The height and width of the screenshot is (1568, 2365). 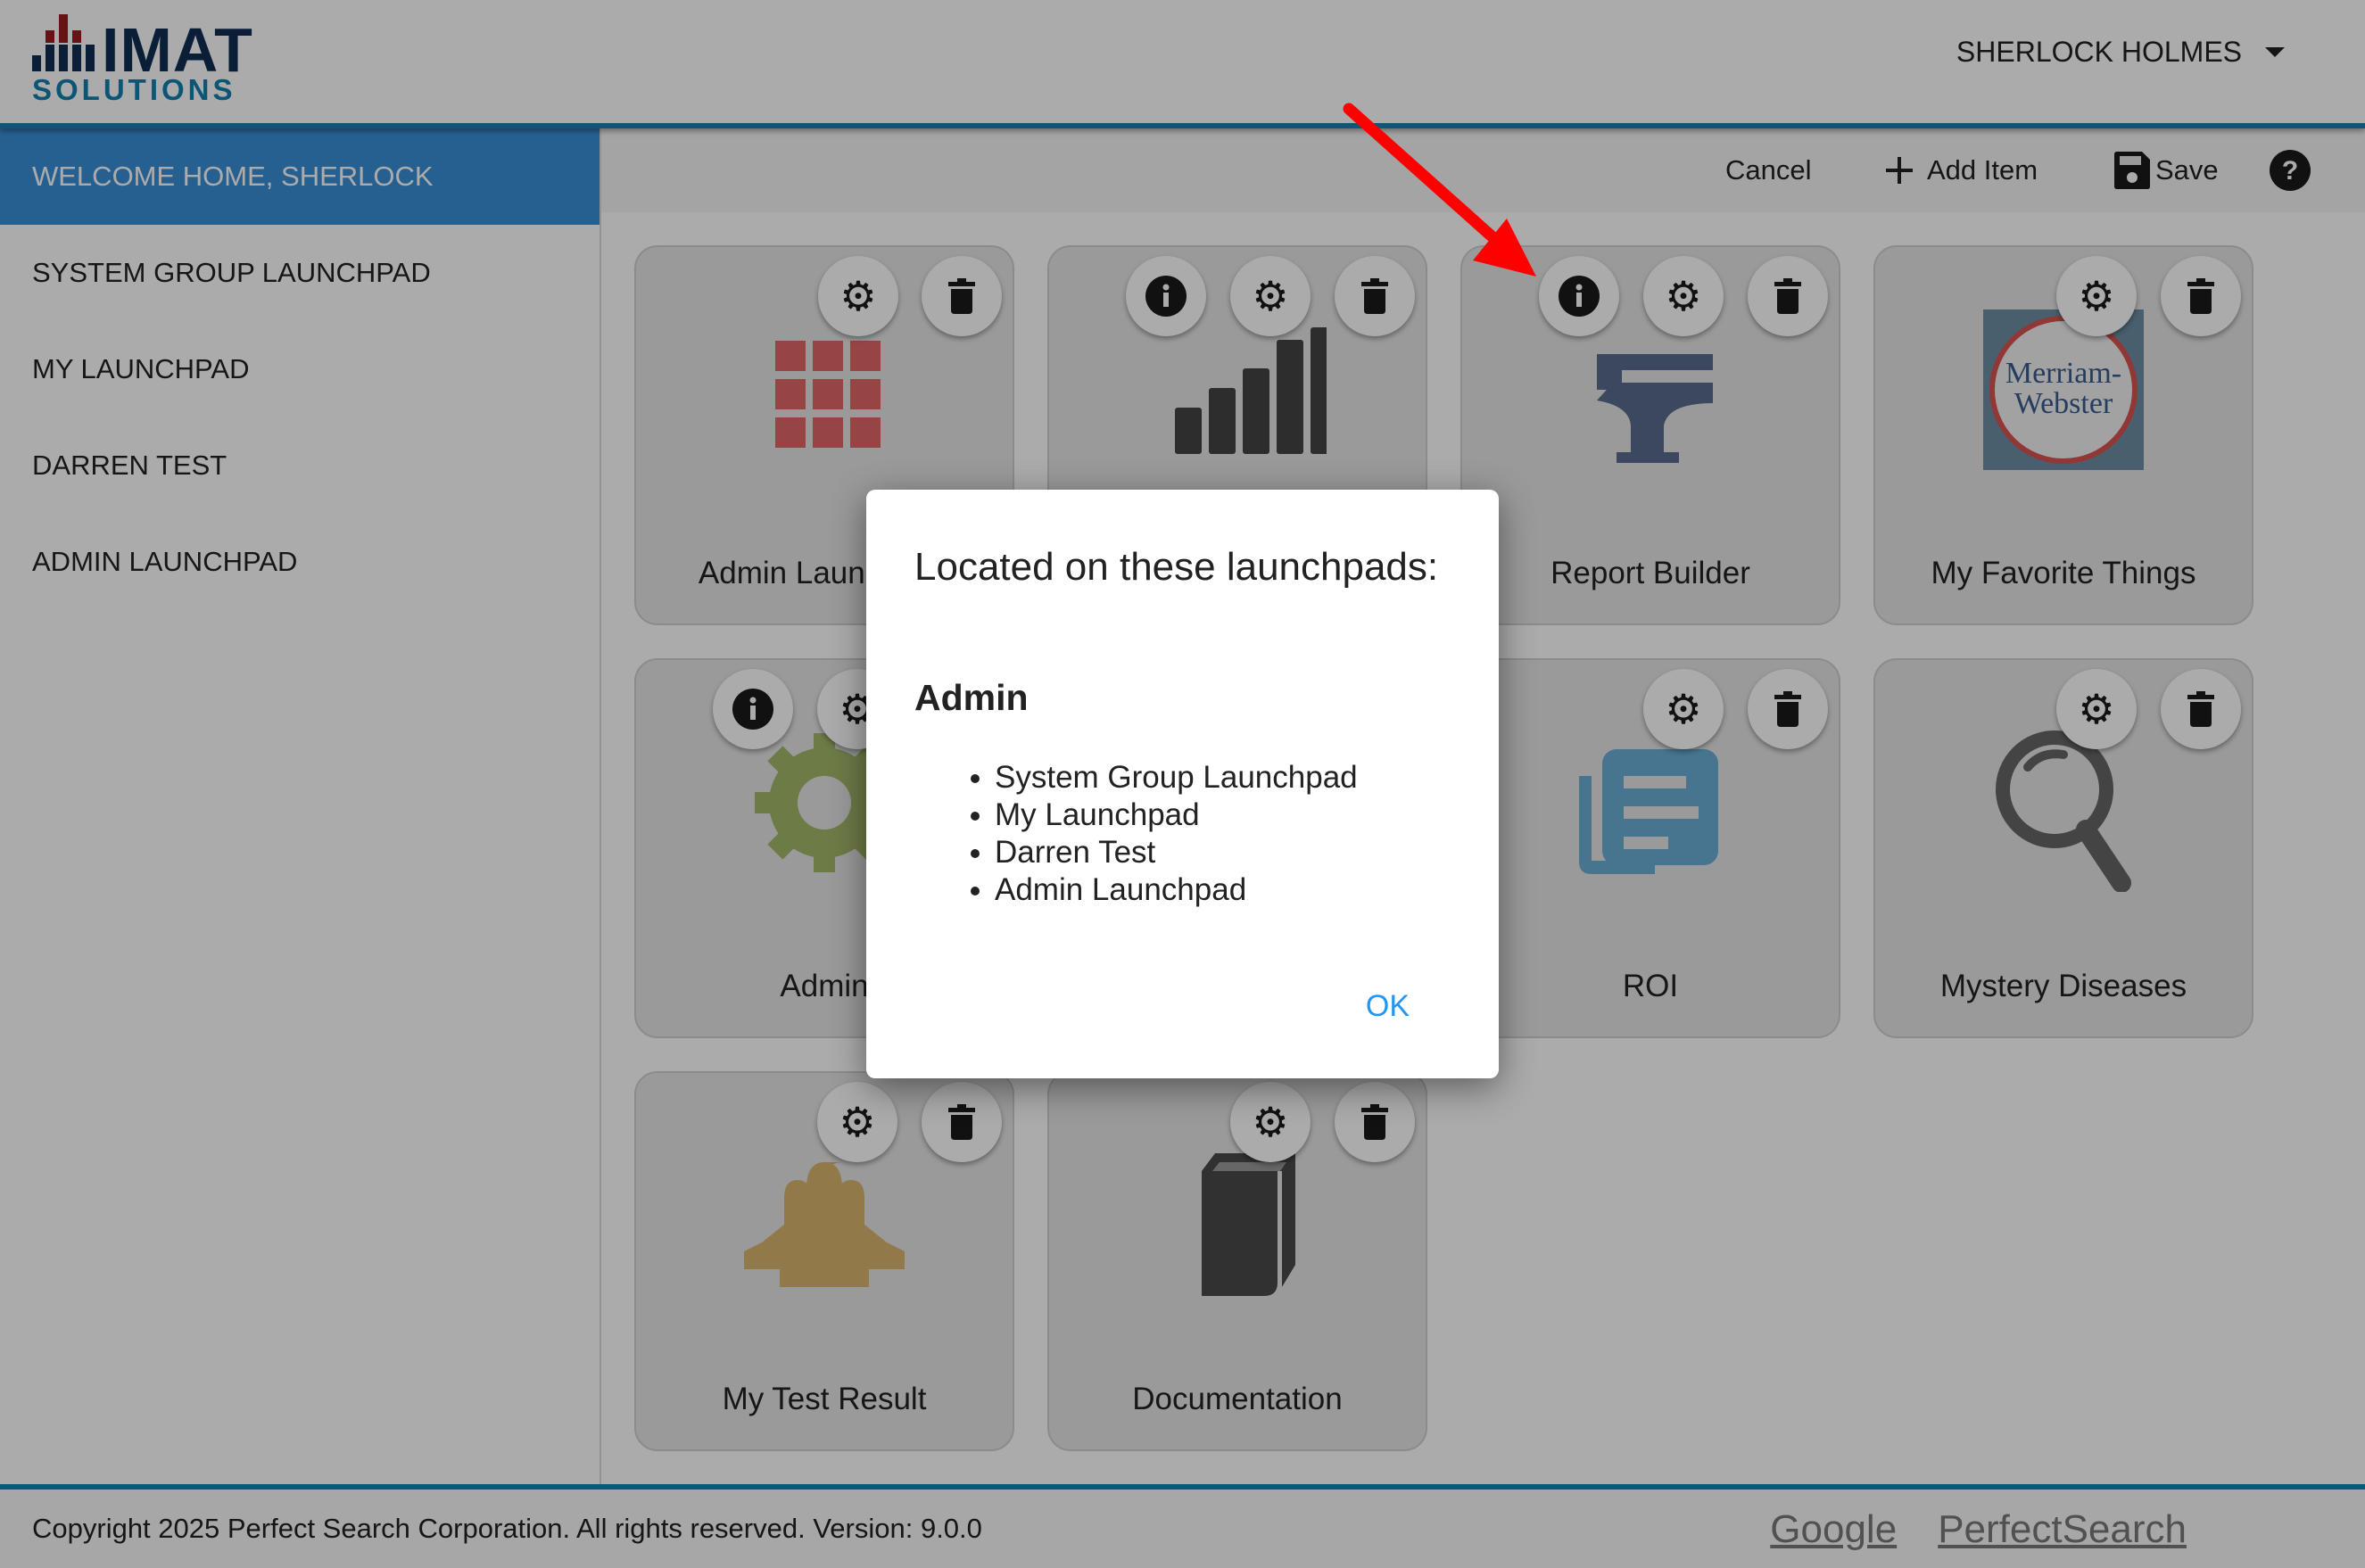 What do you see at coordinates (1388, 1006) in the screenshot?
I see `ok-button: OK` at bounding box center [1388, 1006].